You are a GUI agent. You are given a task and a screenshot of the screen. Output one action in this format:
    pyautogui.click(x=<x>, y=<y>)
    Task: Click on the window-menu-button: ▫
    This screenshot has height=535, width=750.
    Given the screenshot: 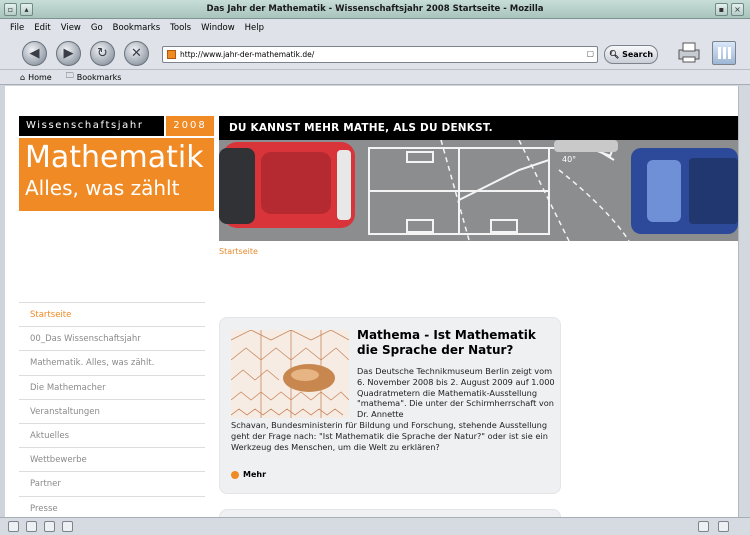 What is the action you would take?
    pyautogui.click(x=10, y=9)
    